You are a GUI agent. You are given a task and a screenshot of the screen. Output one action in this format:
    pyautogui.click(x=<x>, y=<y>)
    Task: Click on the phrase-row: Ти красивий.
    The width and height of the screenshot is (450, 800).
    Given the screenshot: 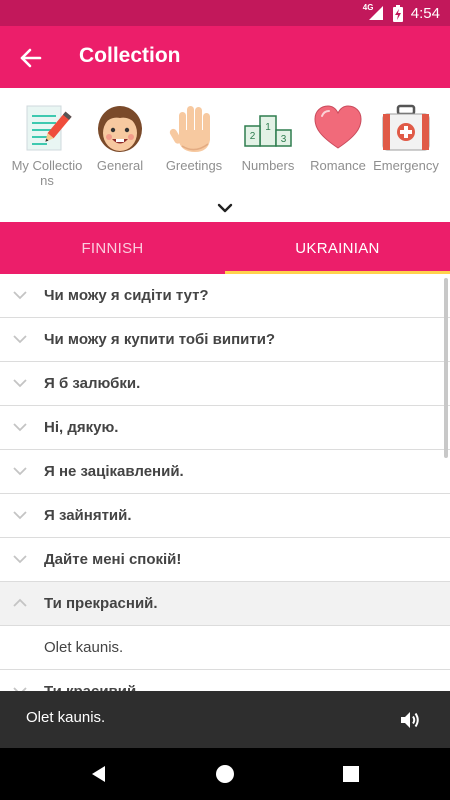 What is the action you would take?
    pyautogui.click(x=225, y=680)
    